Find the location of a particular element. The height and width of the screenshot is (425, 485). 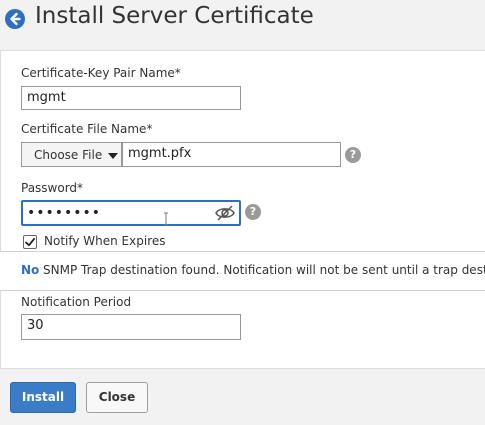

close-button: Close is located at coordinates (117, 397).